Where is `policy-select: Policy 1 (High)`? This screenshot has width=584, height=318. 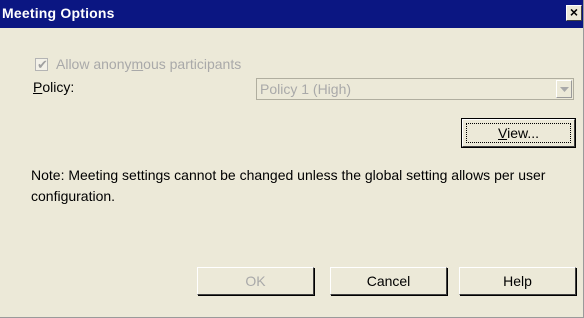 policy-select: Policy 1 (High) is located at coordinates (415, 89).